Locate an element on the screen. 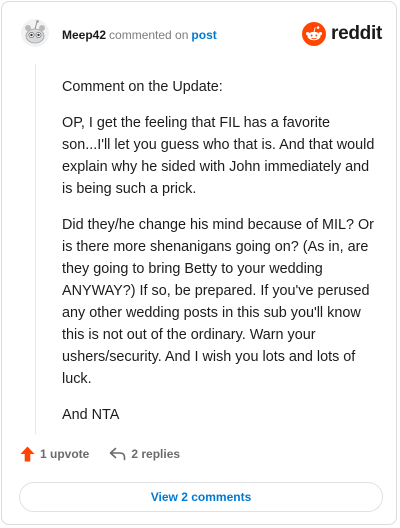  comment-paragraph: And NTA is located at coordinates (91, 415).